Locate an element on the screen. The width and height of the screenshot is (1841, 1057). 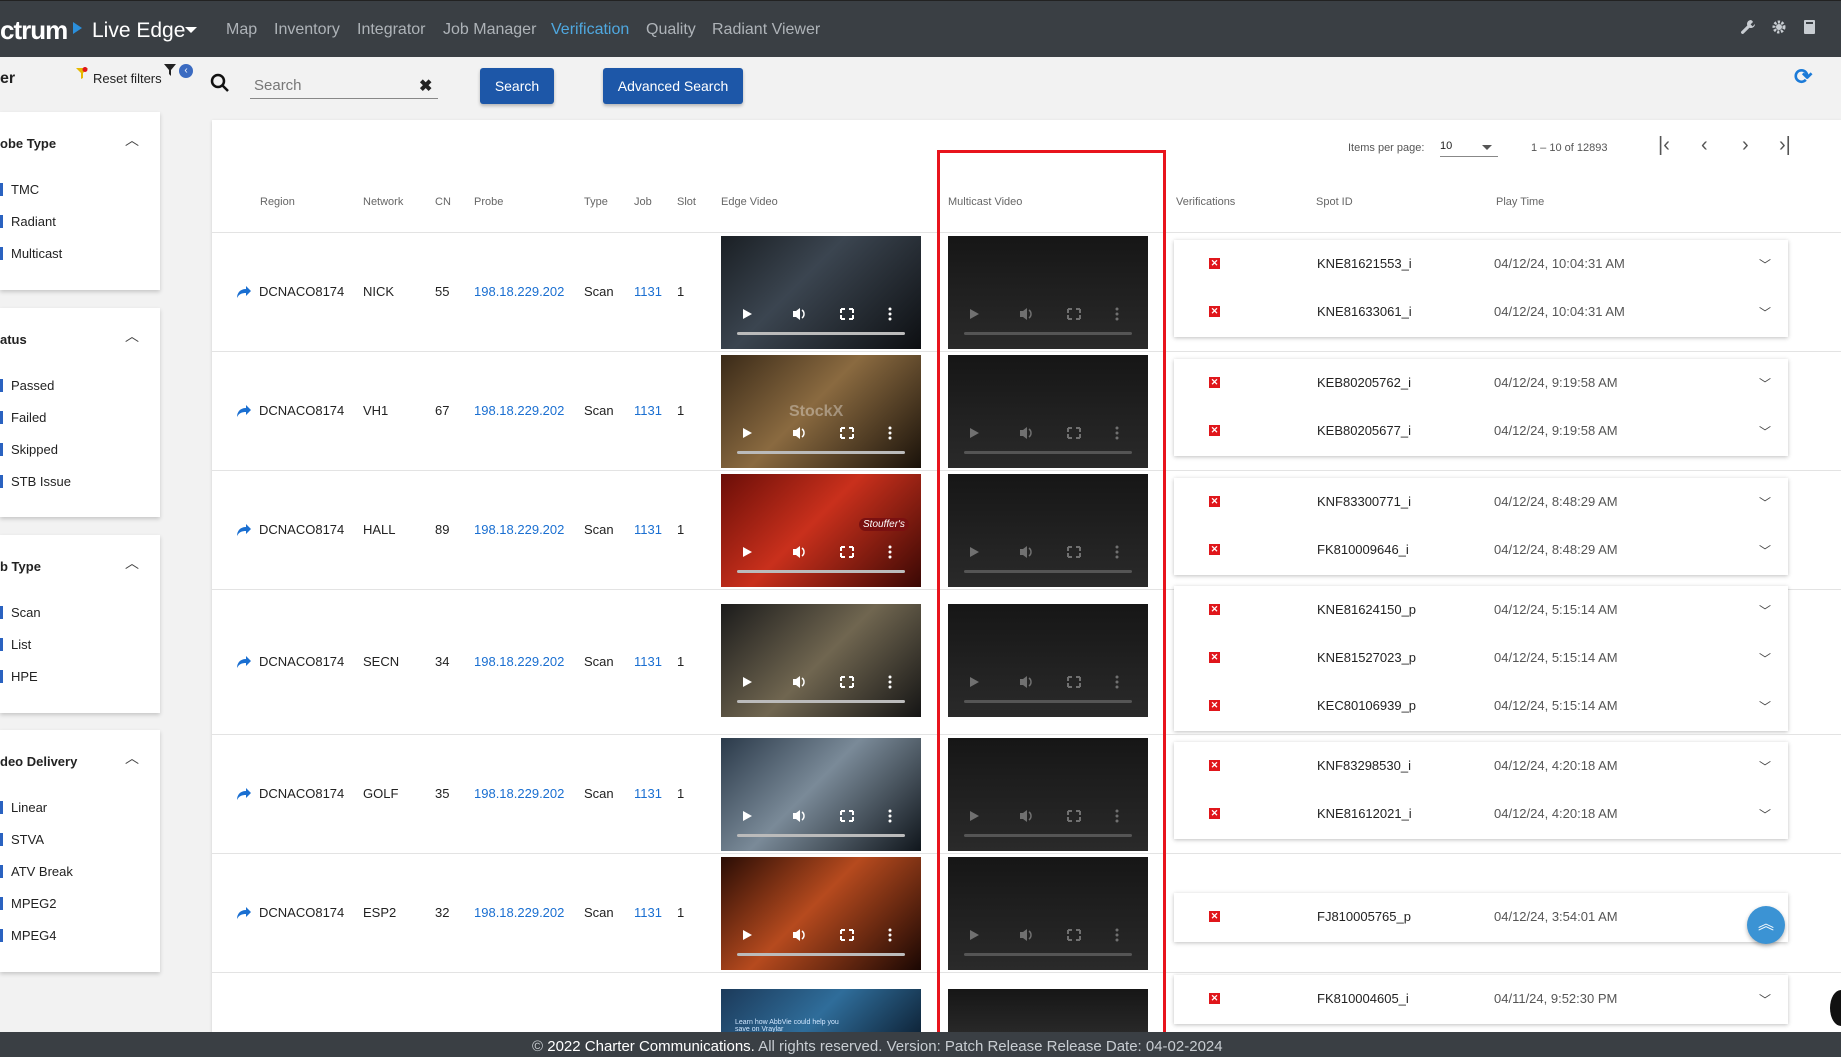
verification-row: ✕ KEB80205677_i 04/12/24, 9:19:58 AM ﹀ is located at coordinates (1481, 431).